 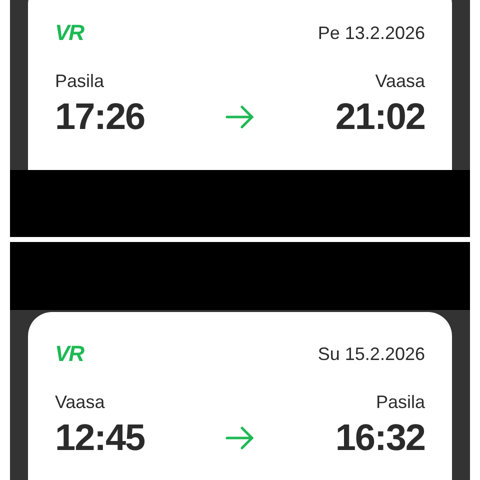 I want to click on destination-station: Pasila, so click(x=400, y=402).